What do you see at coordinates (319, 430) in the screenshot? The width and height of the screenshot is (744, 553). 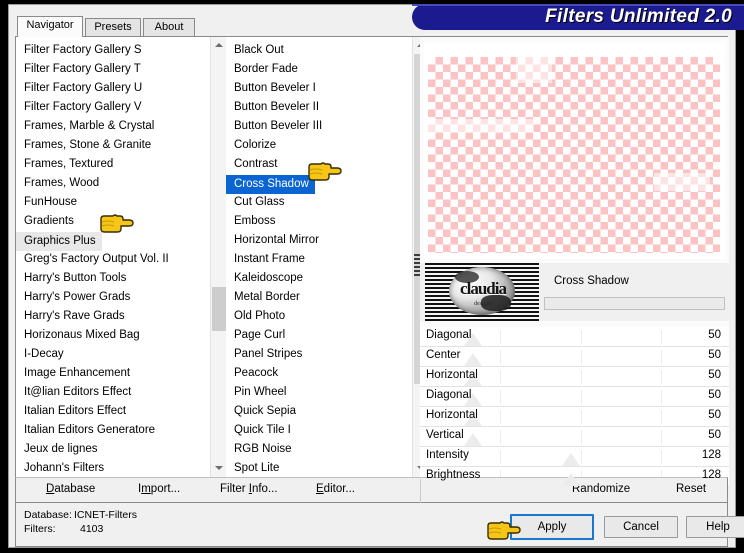 I see `filter-list-item: Quick Tile I` at bounding box center [319, 430].